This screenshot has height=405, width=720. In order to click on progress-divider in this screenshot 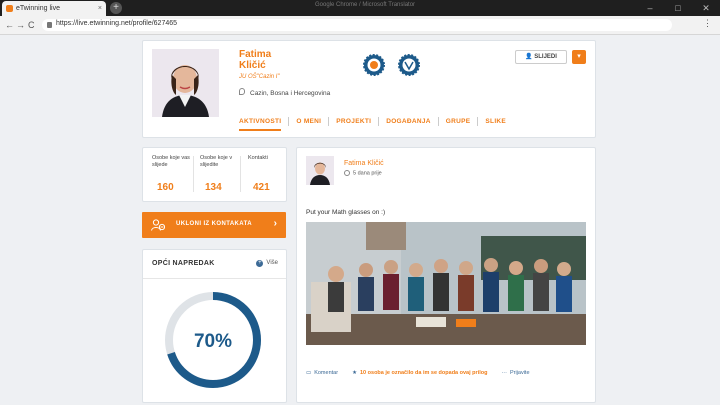, I will do `click(214, 278)`.